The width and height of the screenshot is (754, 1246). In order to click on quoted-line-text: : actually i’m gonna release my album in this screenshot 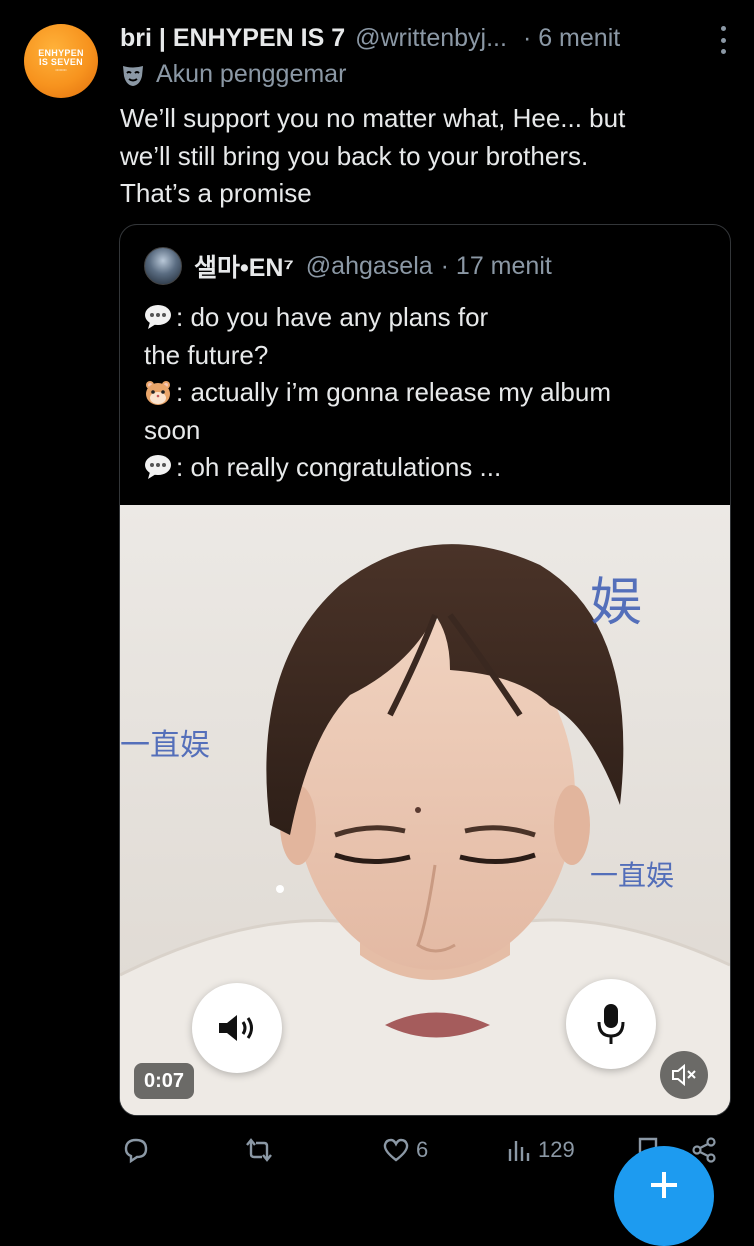, I will do `click(393, 392)`.